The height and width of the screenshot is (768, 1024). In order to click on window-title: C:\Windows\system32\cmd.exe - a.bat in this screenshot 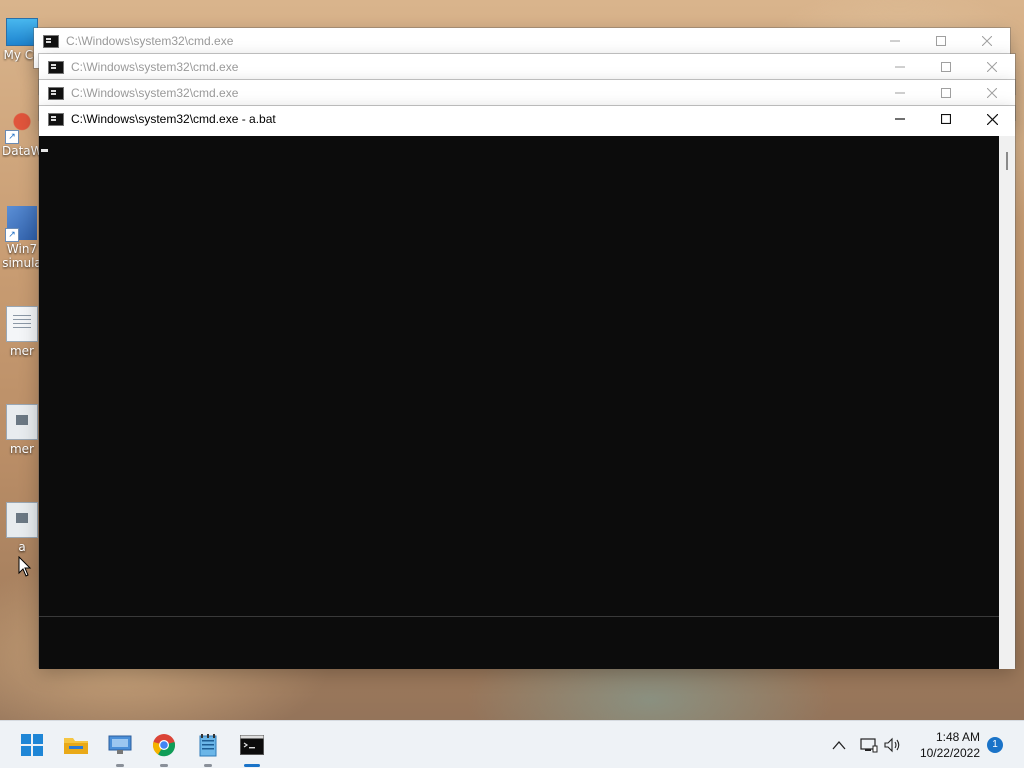, I will do `click(173, 119)`.